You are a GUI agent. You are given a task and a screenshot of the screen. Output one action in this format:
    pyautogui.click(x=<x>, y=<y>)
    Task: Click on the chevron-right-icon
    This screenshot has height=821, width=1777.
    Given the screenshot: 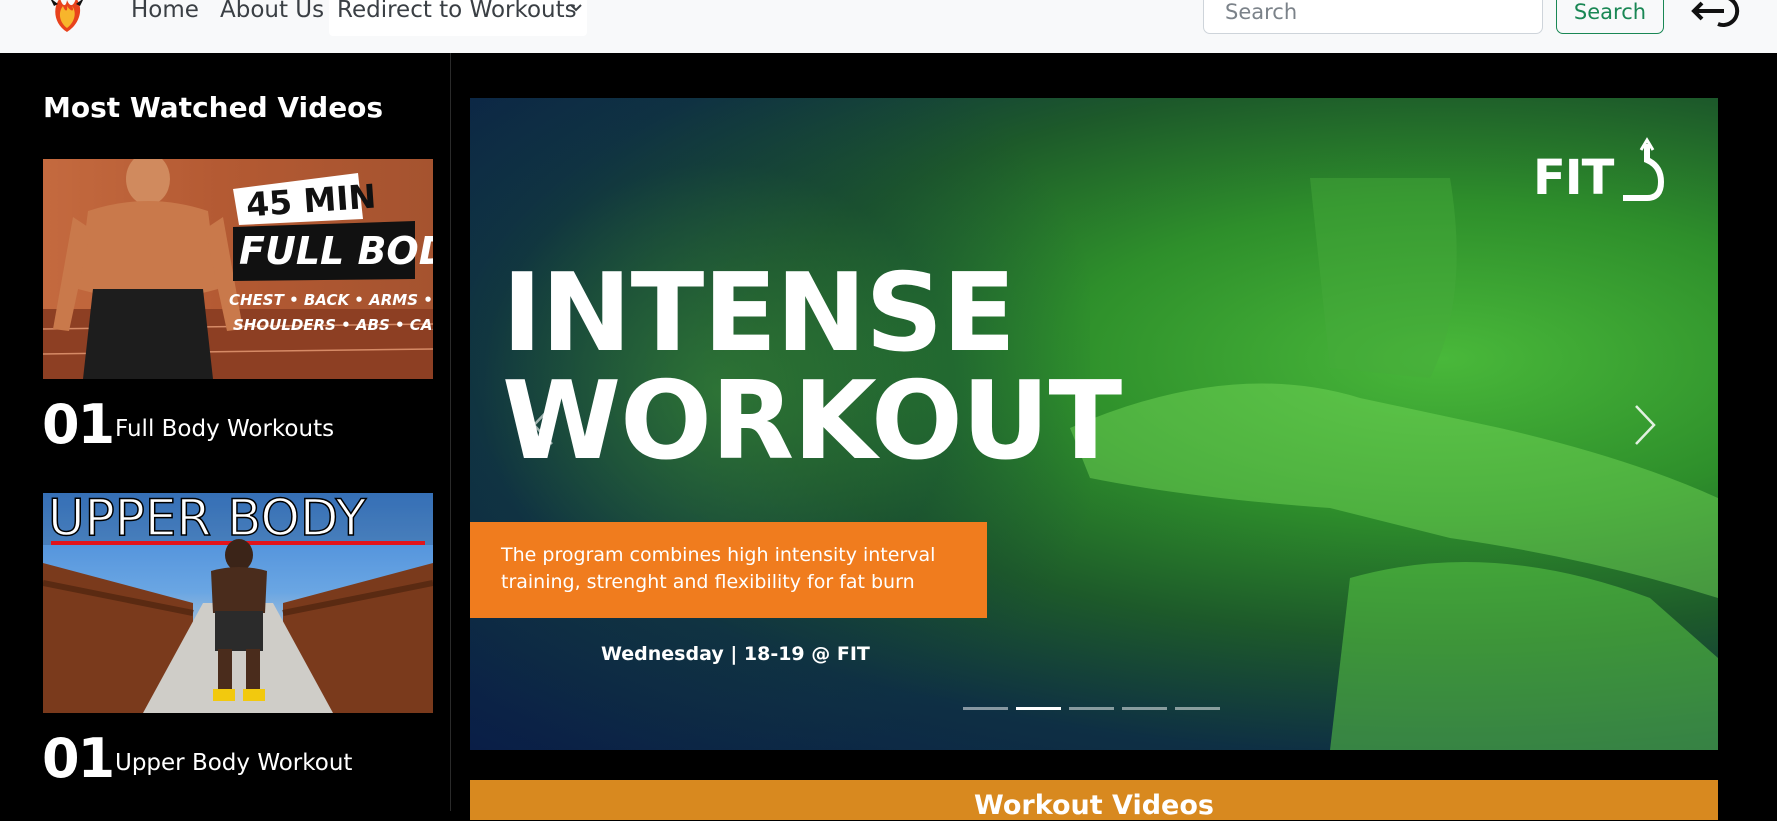 What is the action you would take?
    pyautogui.click(x=1645, y=425)
    